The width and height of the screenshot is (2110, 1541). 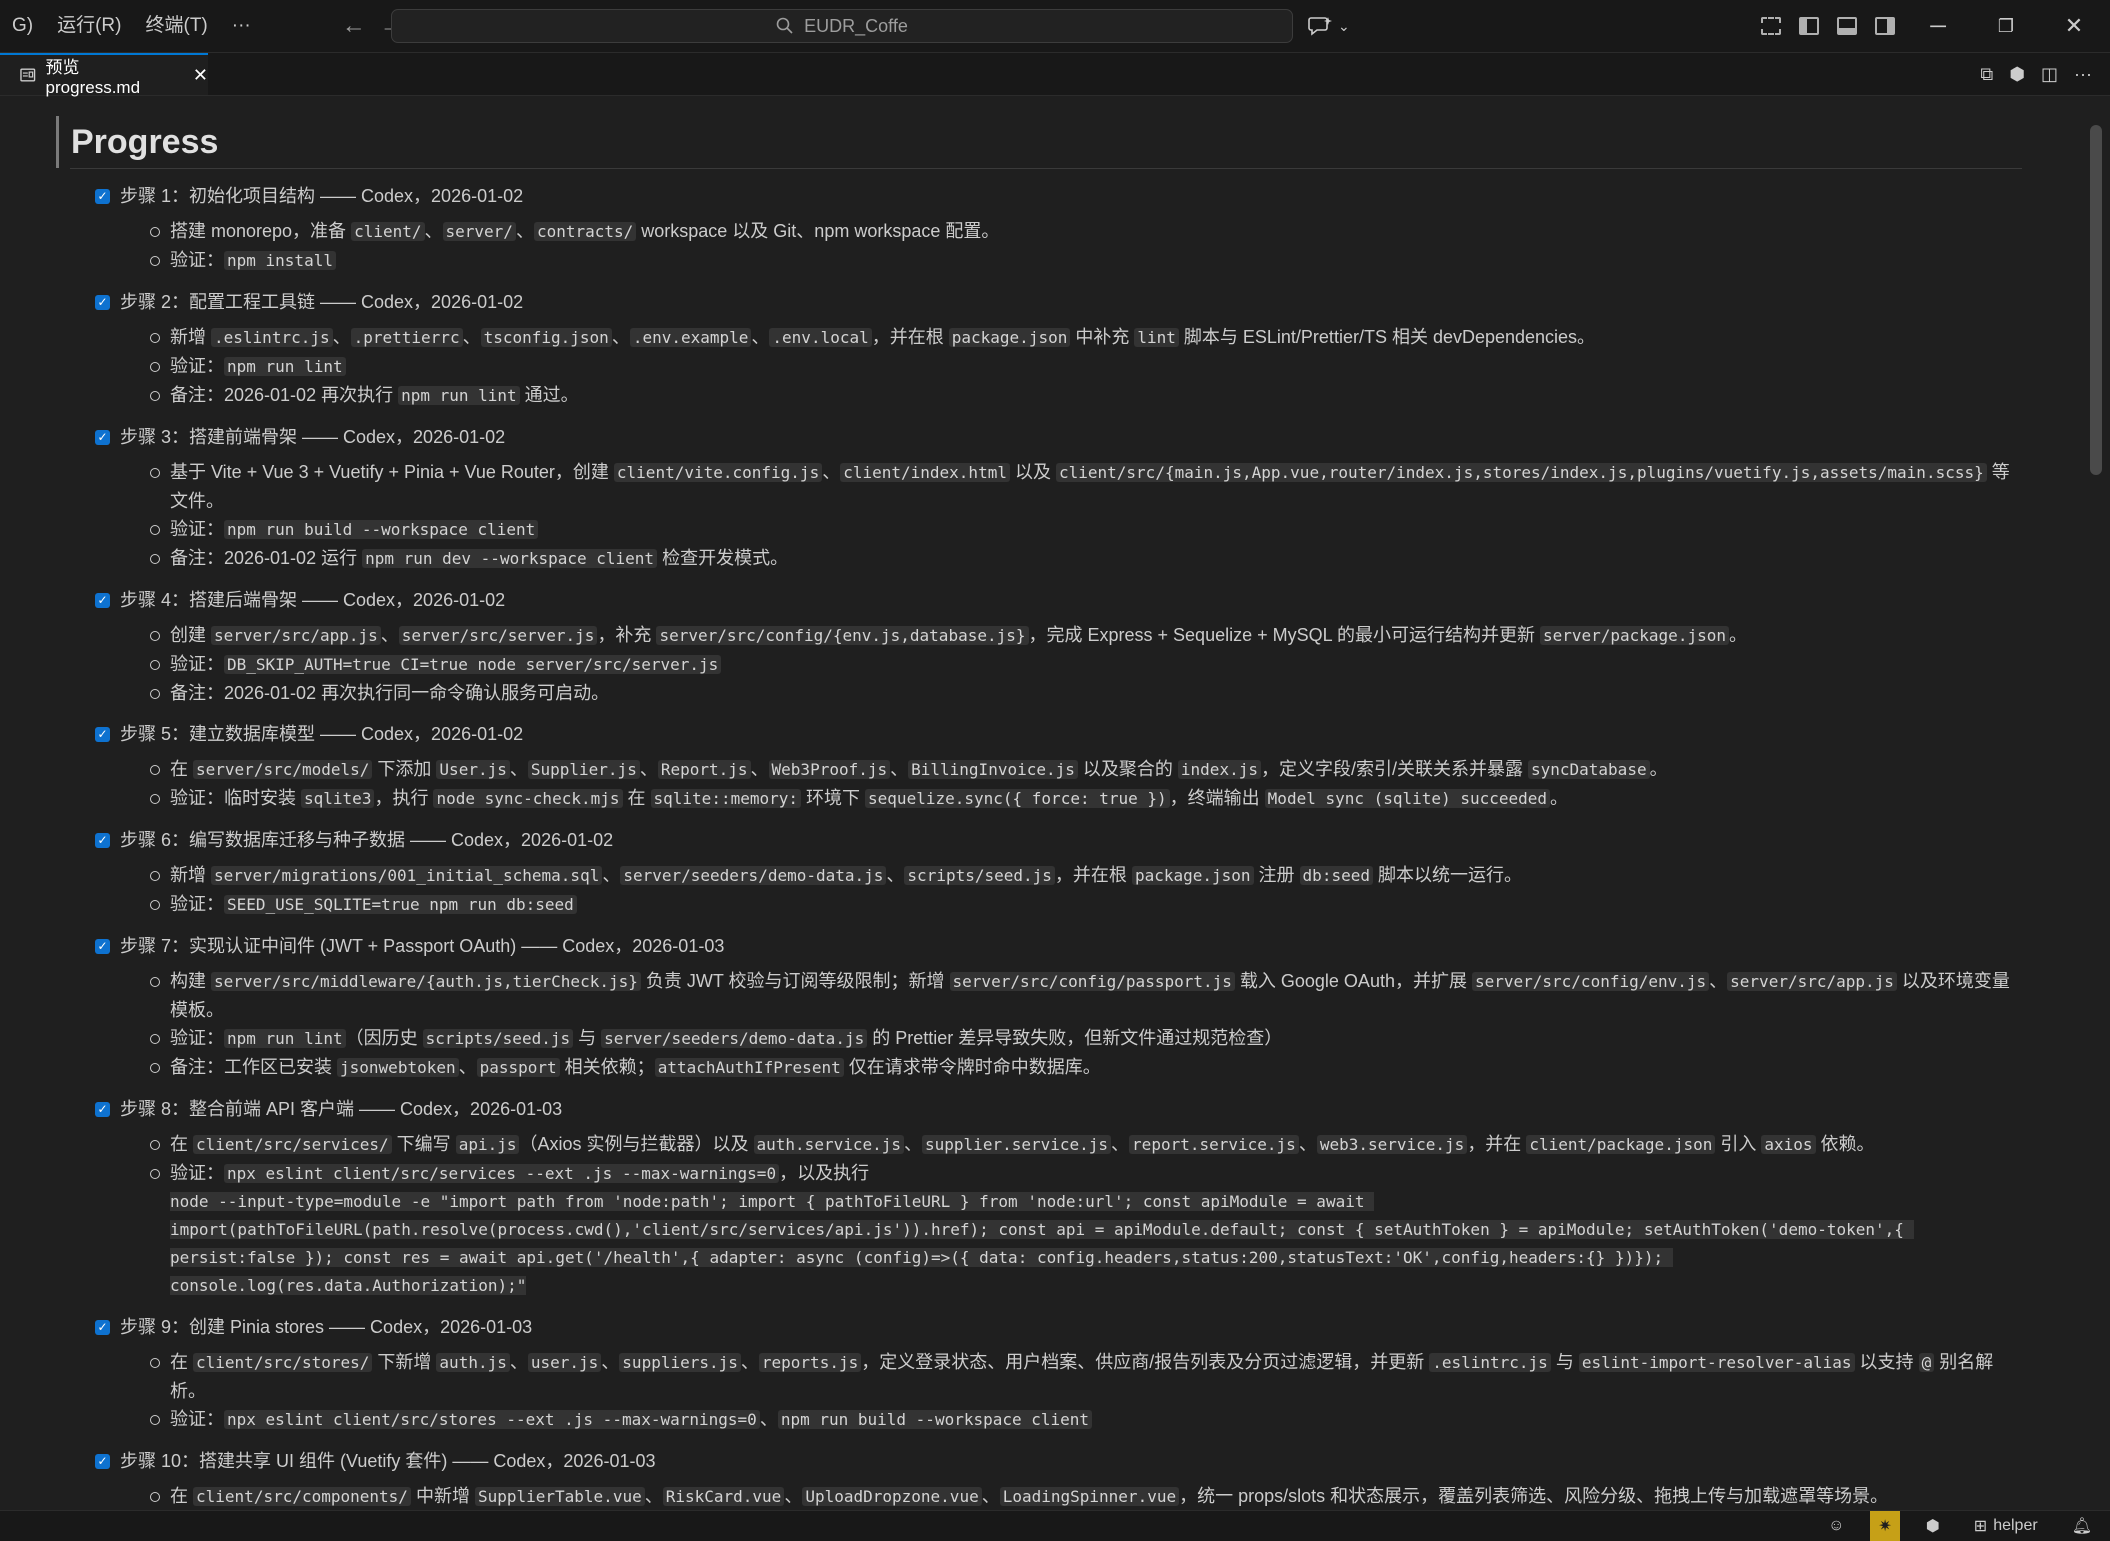 What do you see at coordinates (1145, 1362) in the screenshot?
I see `item-text: ，定义登录状态、用户档案、供应商/报告列表及分页过滤逻辑，并更新` at bounding box center [1145, 1362].